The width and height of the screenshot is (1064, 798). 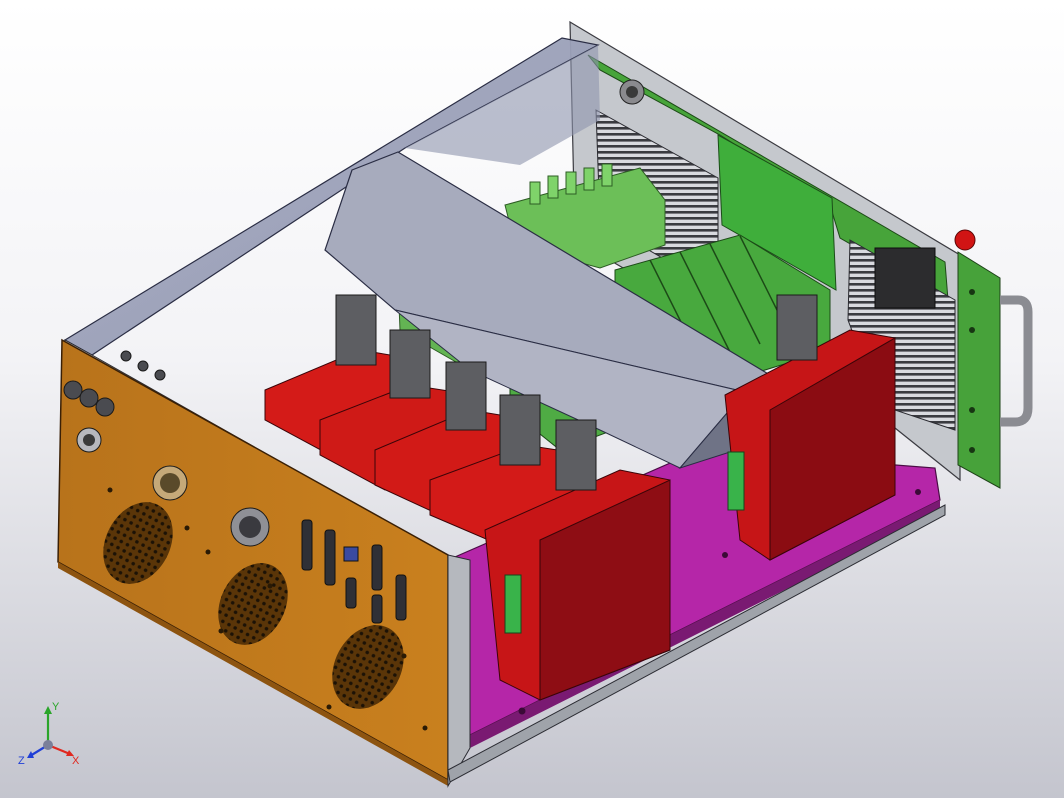 What do you see at coordinates (459, 671) in the screenshot?
I see `front-right-rail` at bounding box center [459, 671].